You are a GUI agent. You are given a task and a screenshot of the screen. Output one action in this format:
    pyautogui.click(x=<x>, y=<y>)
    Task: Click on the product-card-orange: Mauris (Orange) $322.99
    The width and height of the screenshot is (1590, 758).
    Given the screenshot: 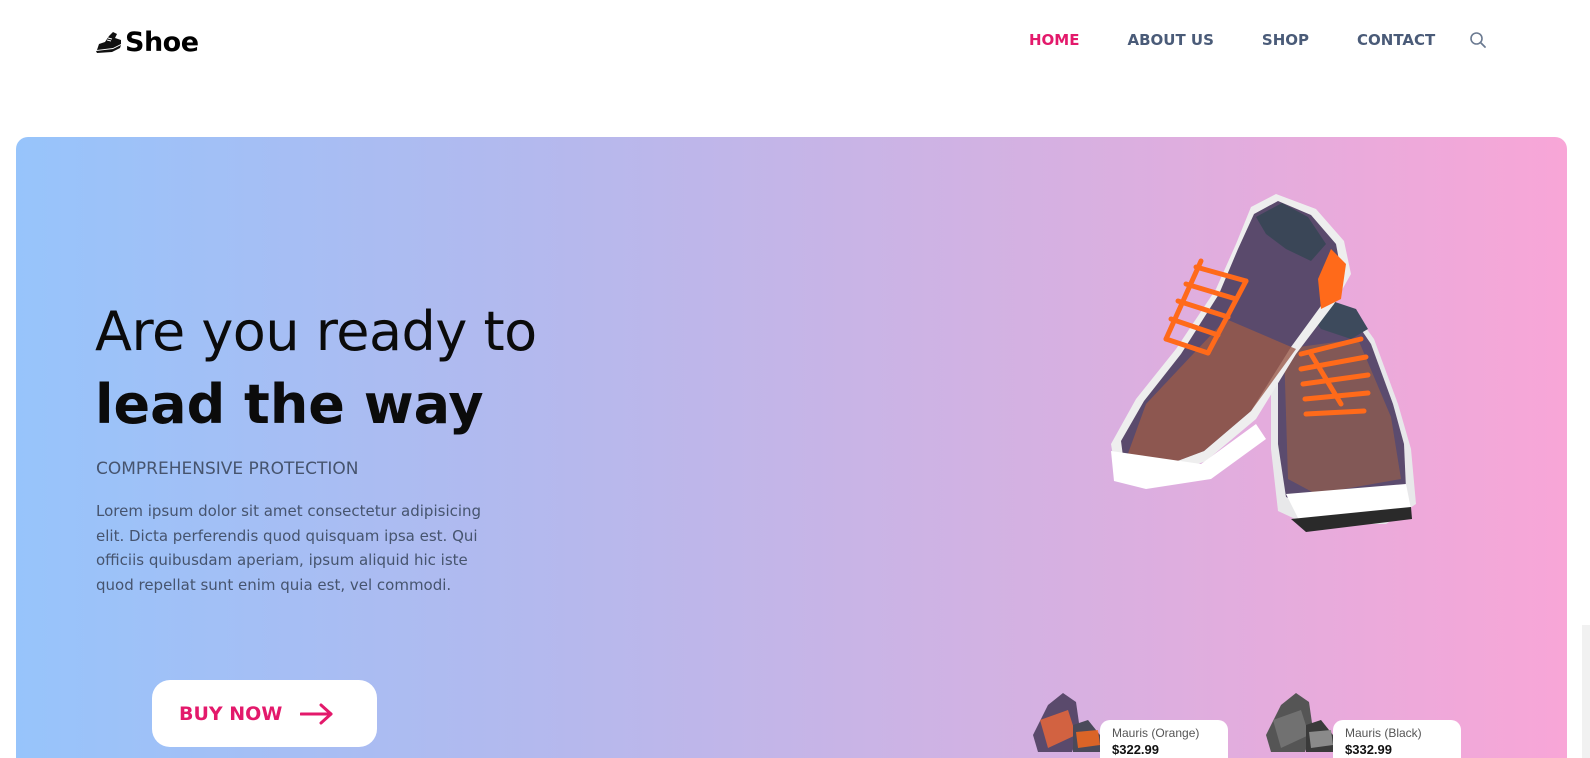 What is the action you would take?
    pyautogui.click(x=1143, y=724)
    